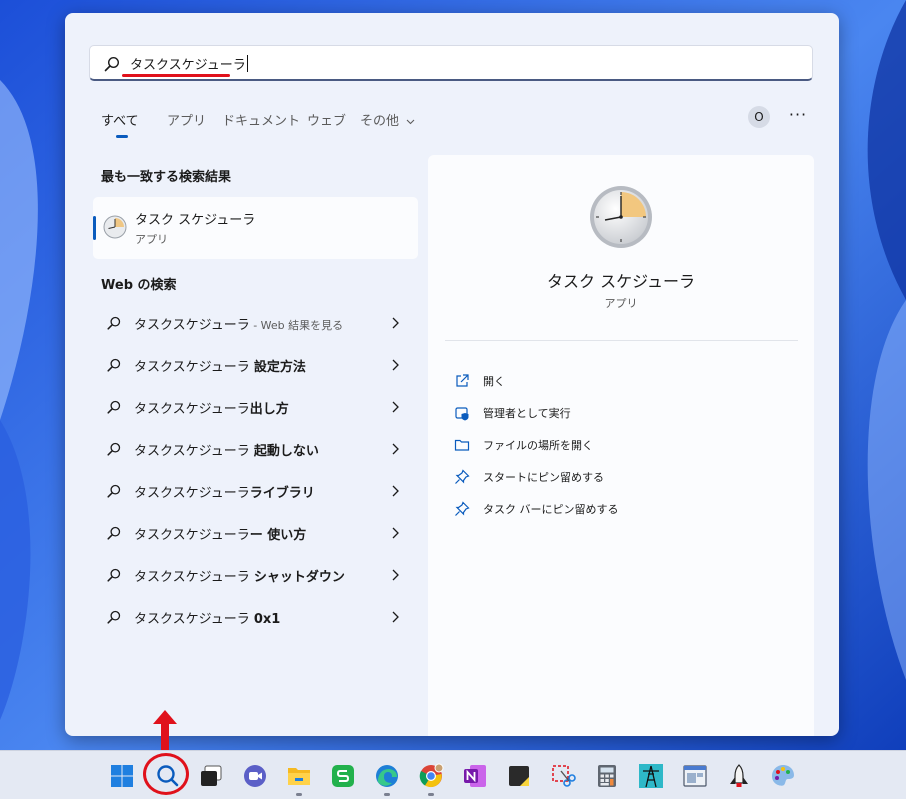 The image size is (906, 799). I want to click on annotation-circle, so click(166, 774).